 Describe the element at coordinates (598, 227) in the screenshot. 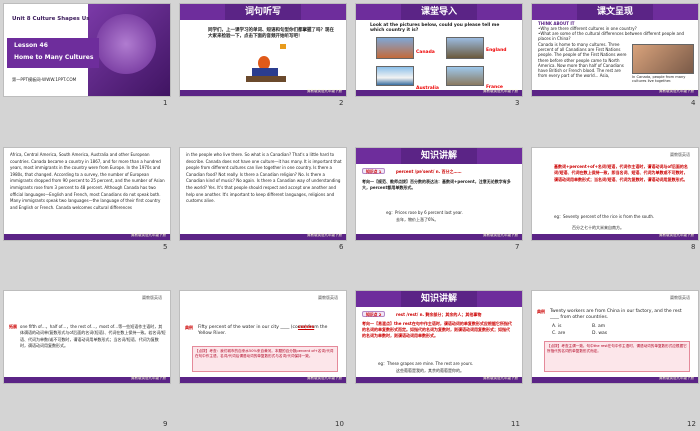

I see `example-translation: 百分之七十的大米来自南方。` at that location.